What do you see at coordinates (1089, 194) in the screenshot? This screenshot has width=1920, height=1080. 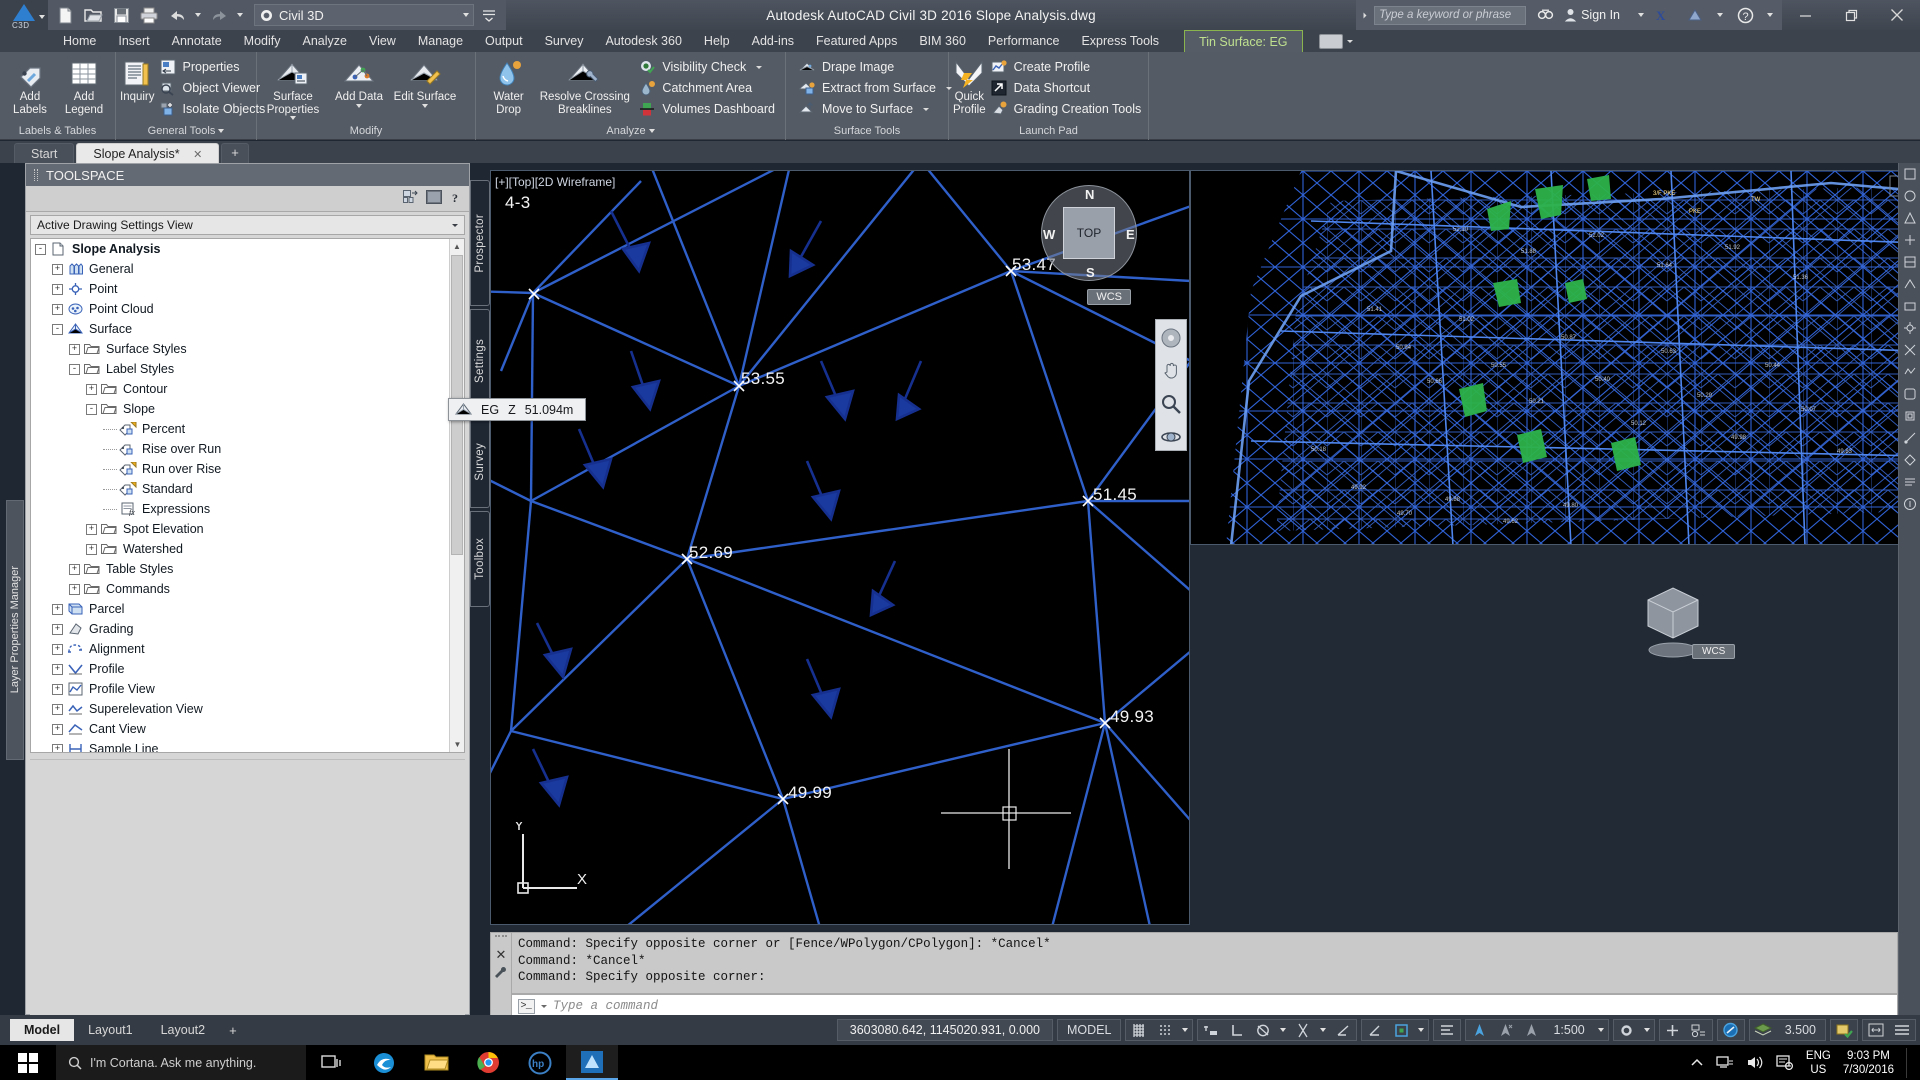 I see `view-cube-north: N` at bounding box center [1089, 194].